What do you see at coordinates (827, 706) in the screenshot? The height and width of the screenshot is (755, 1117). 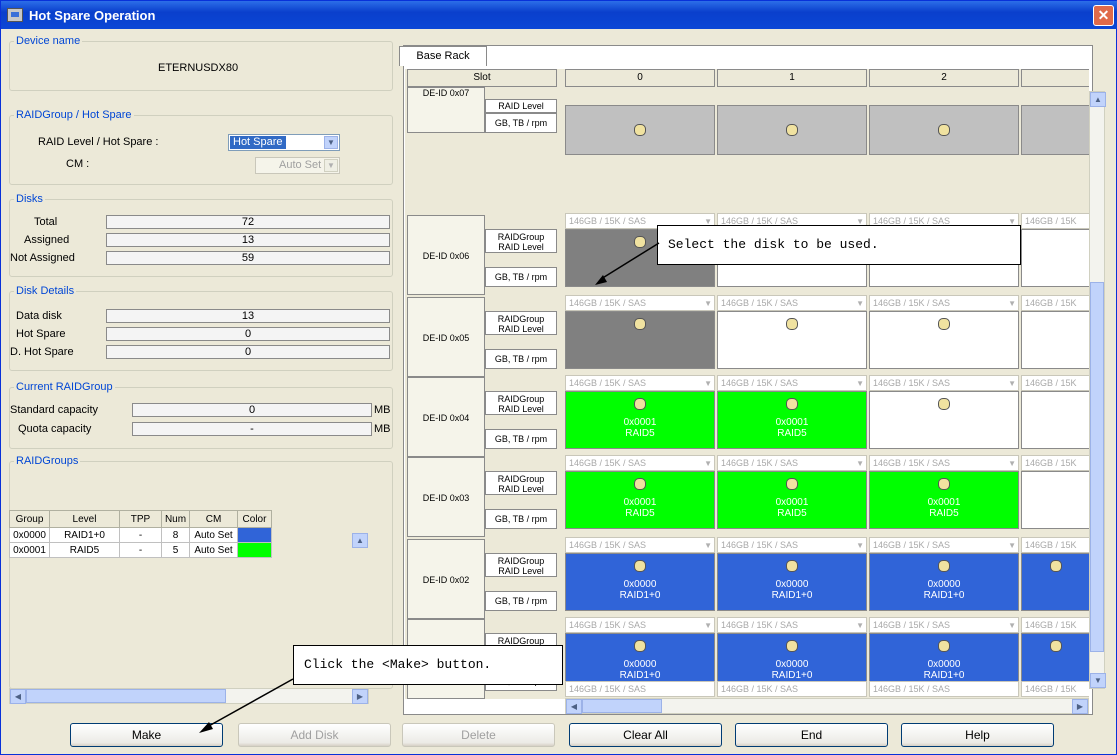 I see `rack-horizontal-scrollbar: ◀ ▶` at bounding box center [827, 706].